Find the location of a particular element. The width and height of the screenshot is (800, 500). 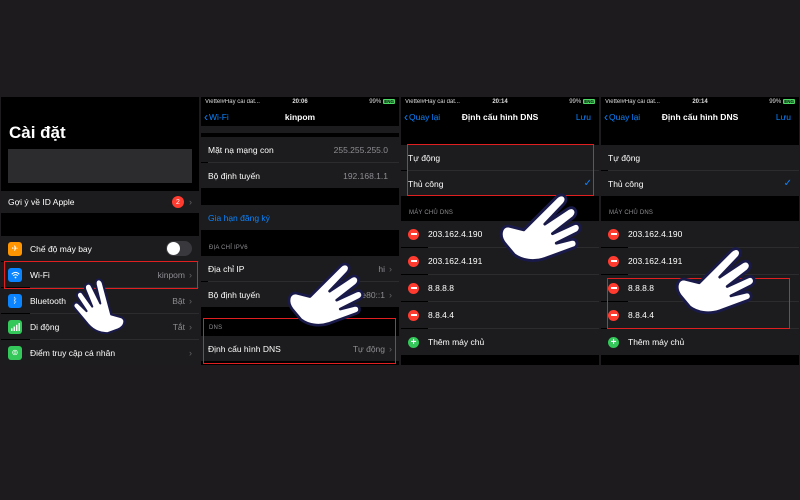

dns-server-address: 203.162.4.190 is located at coordinates (710, 234).